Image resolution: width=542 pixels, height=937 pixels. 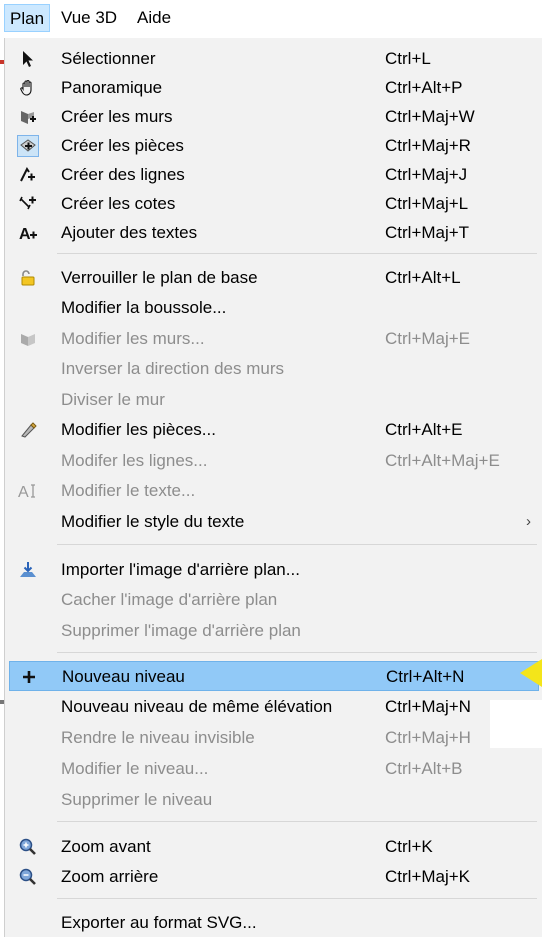 What do you see at coordinates (274, 338) in the screenshot?
I see `menu-item-modifier-murs: Modifier les murs... Ctrl+Maj+E` at bounding box center [274, 338].